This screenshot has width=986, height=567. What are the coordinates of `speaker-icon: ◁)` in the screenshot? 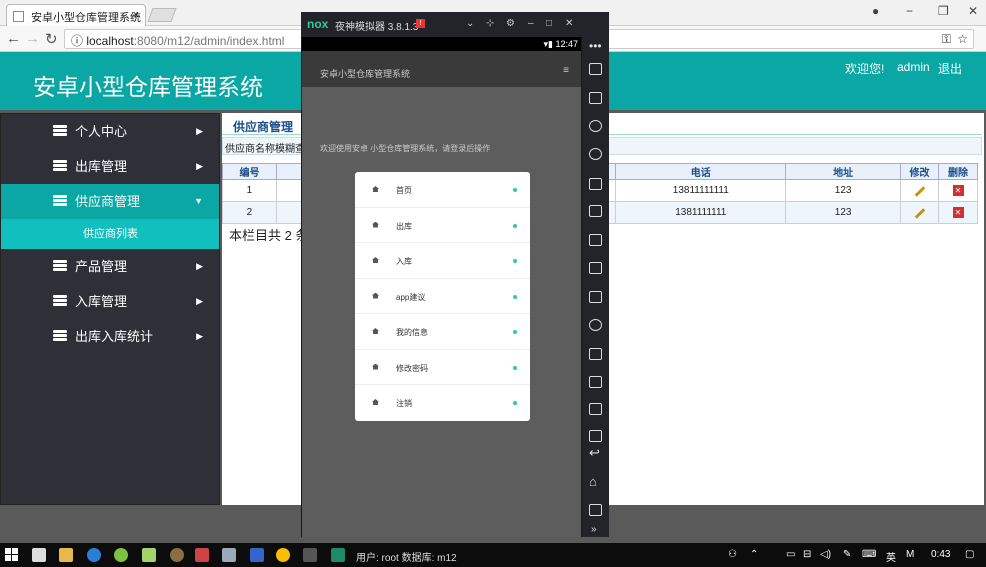 It's located at (825, 554).